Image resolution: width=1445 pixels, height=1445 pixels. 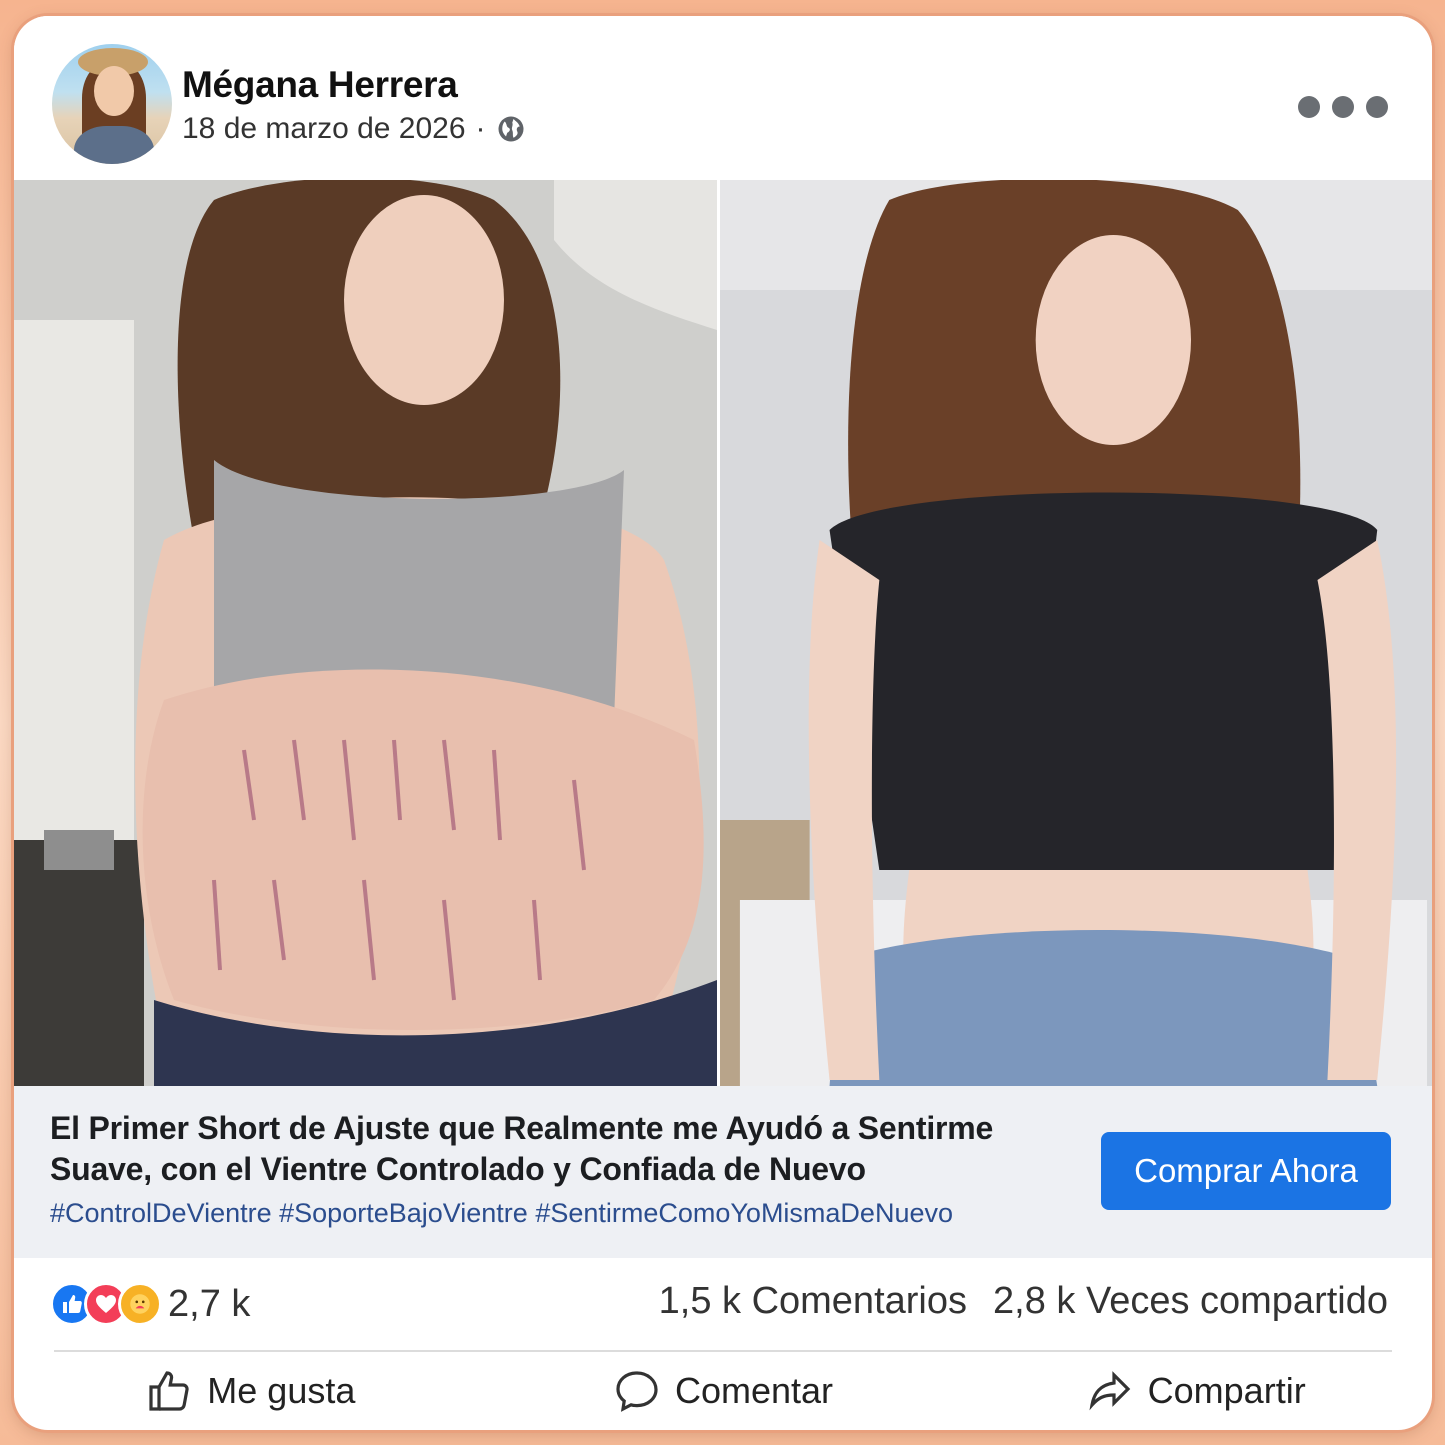 What do you see at coordinates (1226, 1390) in the screenshot?
I see `share-label: Compartir` at bounding box center [1226, 1390].